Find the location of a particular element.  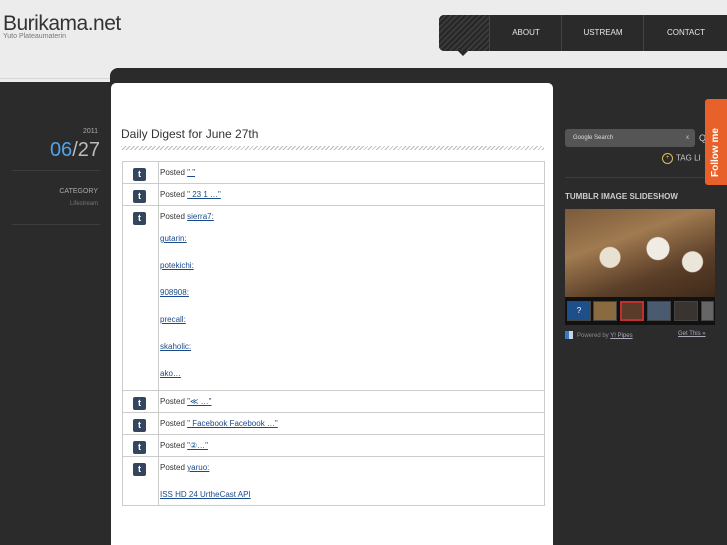

entry-link: " 23 1 …" is located at coordinates (204, 194).